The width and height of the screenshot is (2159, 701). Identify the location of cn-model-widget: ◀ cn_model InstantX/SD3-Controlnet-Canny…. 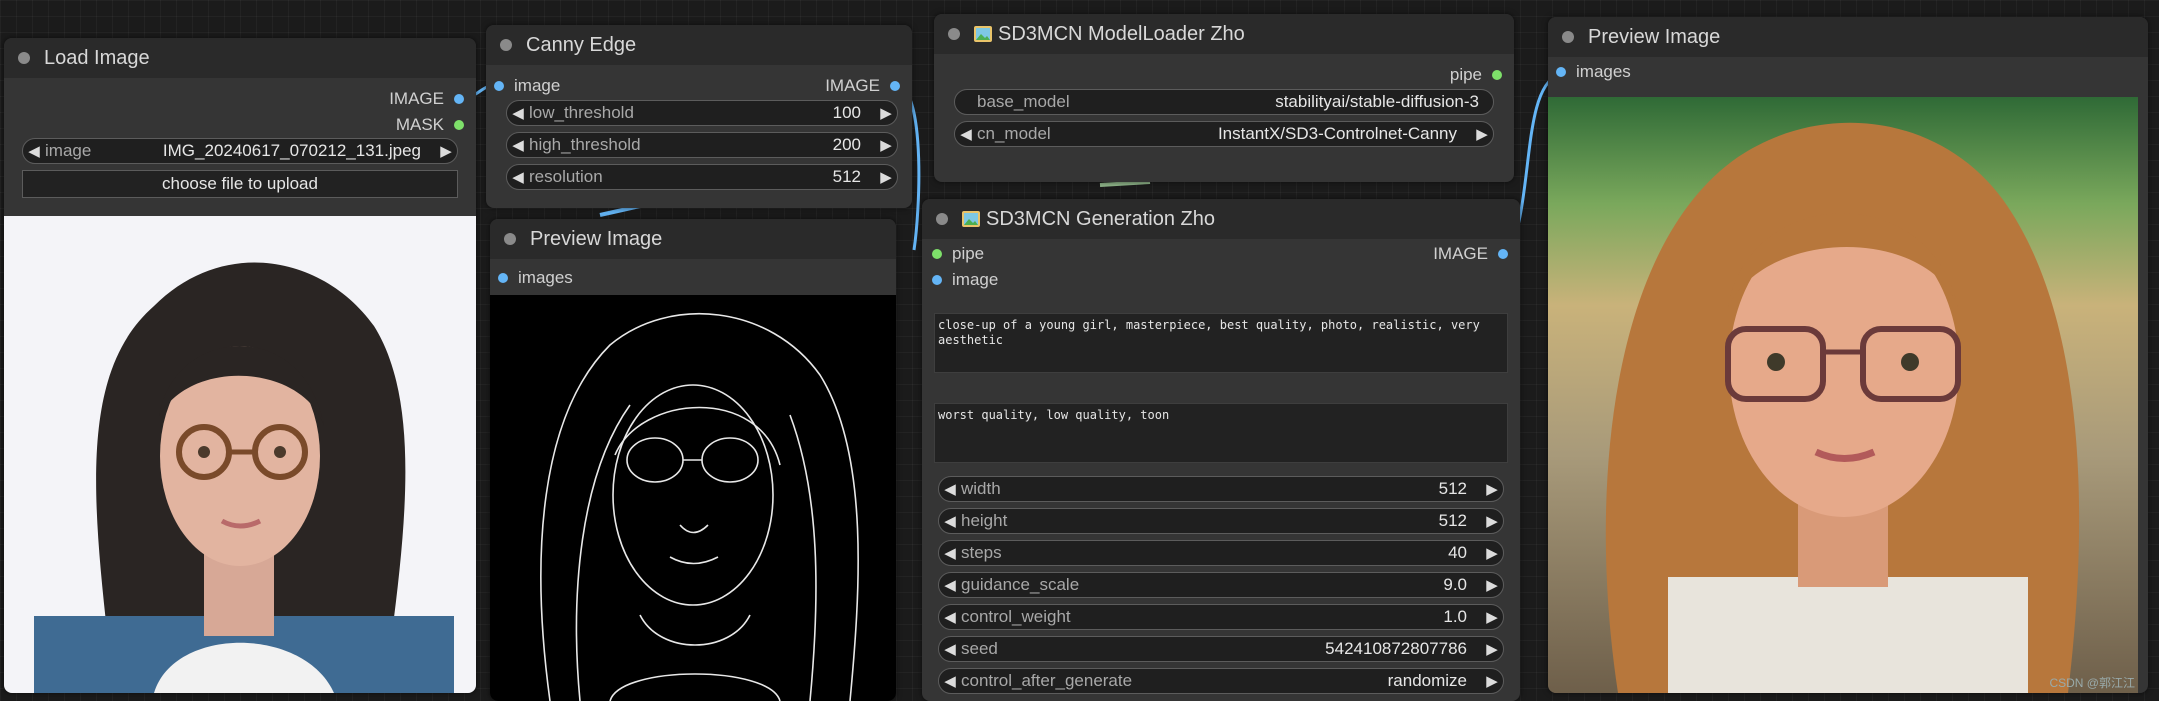
(1224, 134).